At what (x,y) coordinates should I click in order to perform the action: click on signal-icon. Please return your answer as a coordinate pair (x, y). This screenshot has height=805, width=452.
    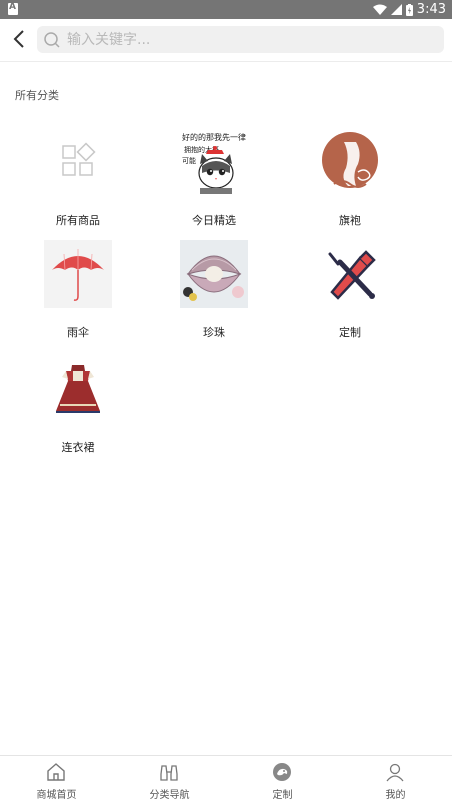
    Looking at the image, I should click on (396, 9).